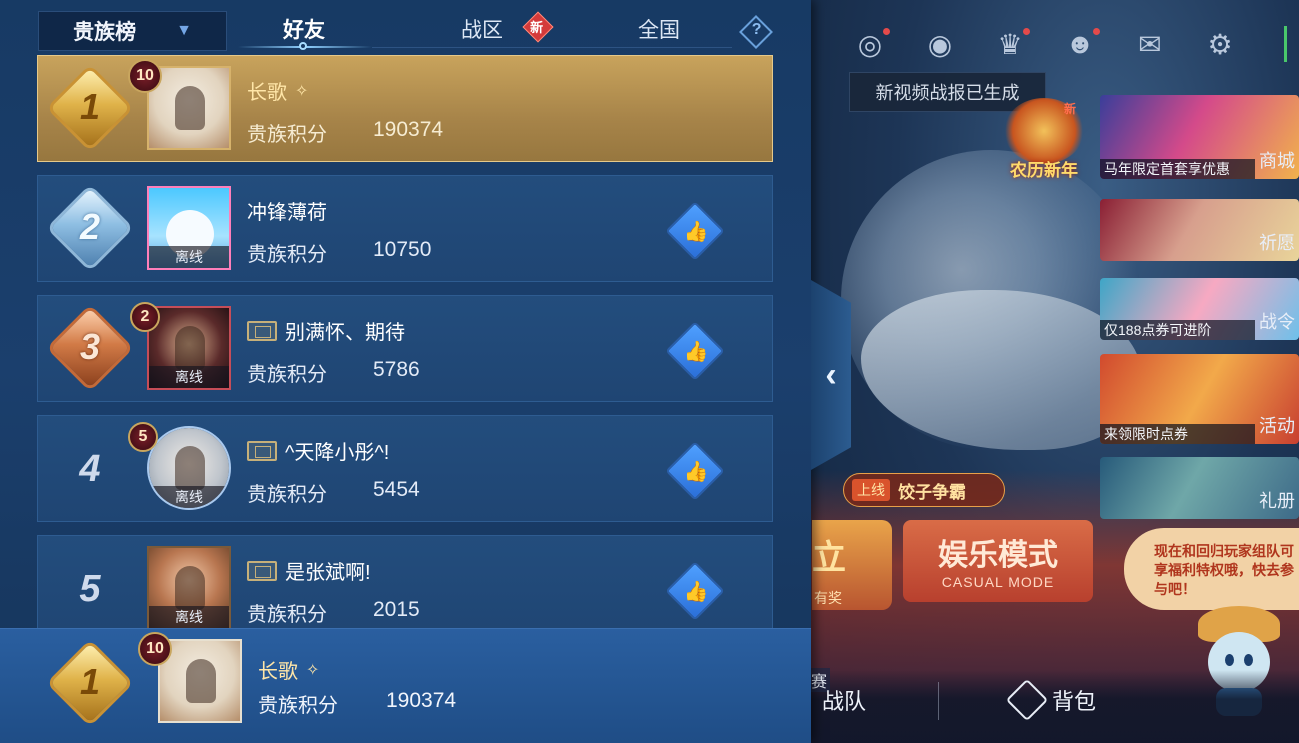  Describe the element at coordinates (396, 609) in the screenshot. I see `score-value: 2015` at that location.